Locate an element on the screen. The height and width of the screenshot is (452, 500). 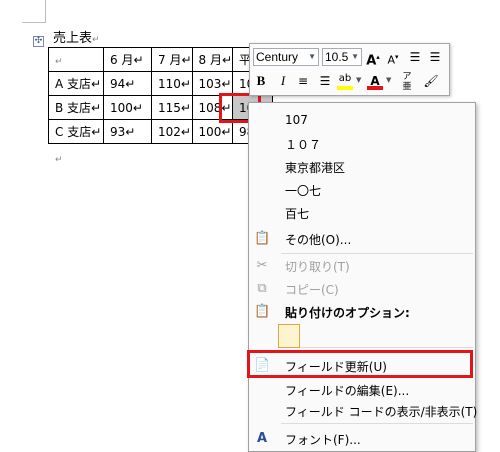
font-color-bar is located at coordinates (375, 88).